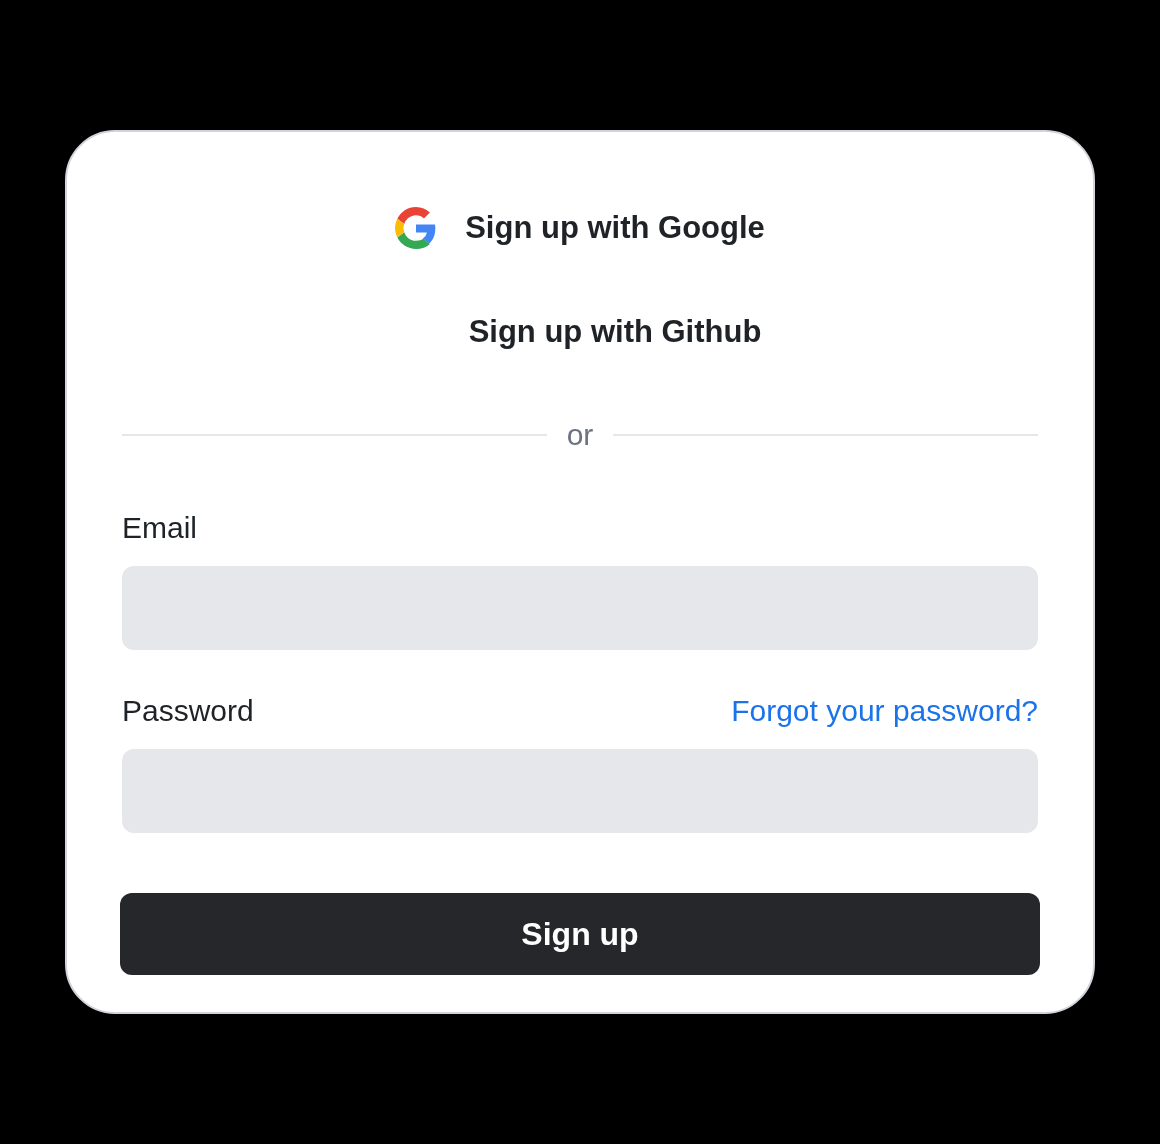 The height and width of the screenshot is (1144, 1160). Describe the element at coordinates (580, 435) in the screenshot. I see `divider-text: or` at that location.